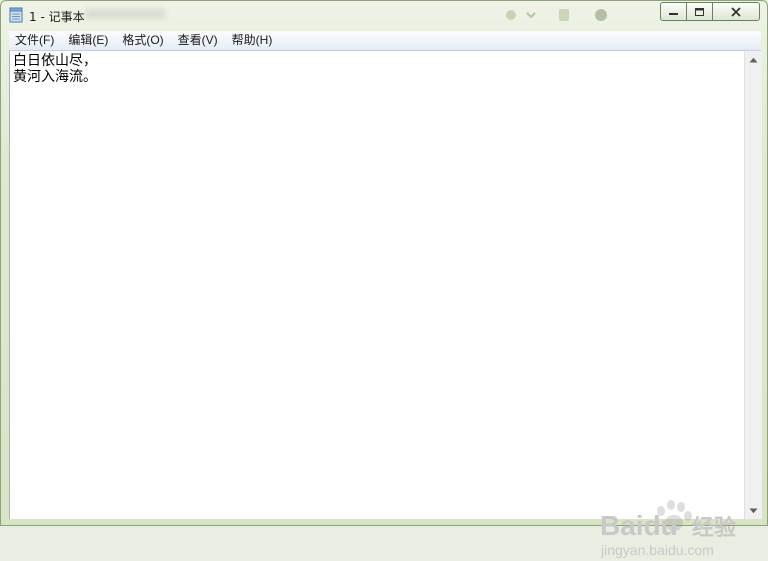 The width and height of the screenshot is (768, 561). Describe the element at coordinates (198, 40) in the screenshot. I see `menu-view: 查看(V)` at that location.